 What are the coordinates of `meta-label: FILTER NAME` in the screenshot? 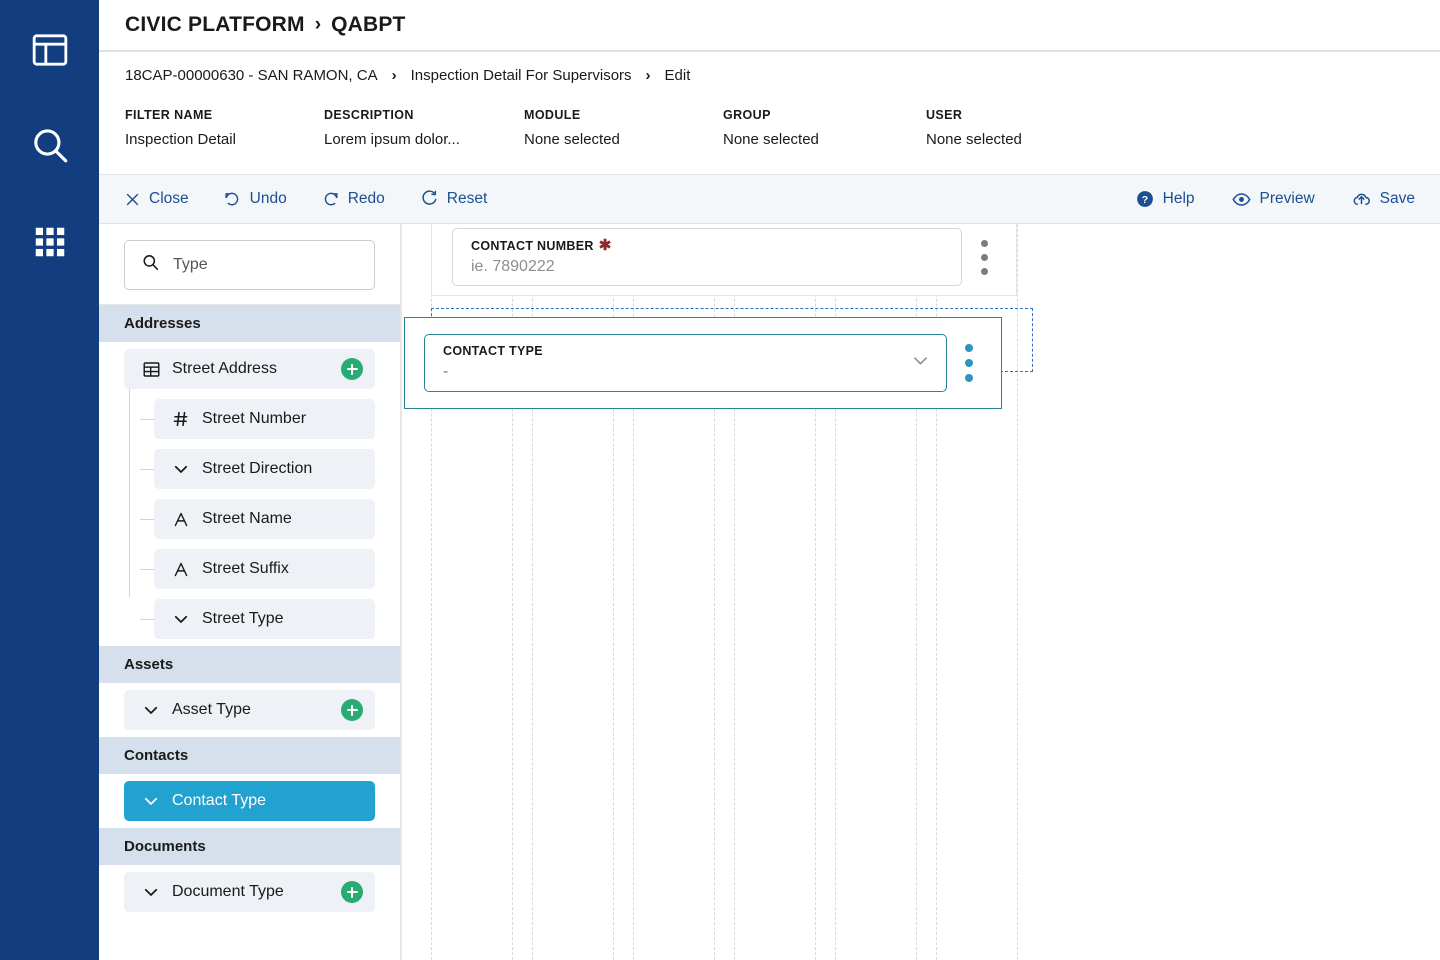 It's located at (169, 115).